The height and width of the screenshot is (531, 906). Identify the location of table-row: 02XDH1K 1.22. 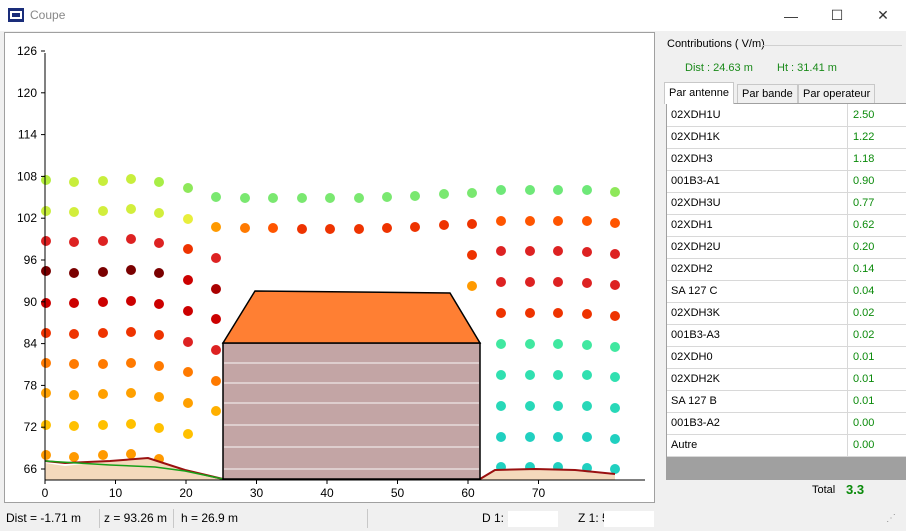
(786, 137).